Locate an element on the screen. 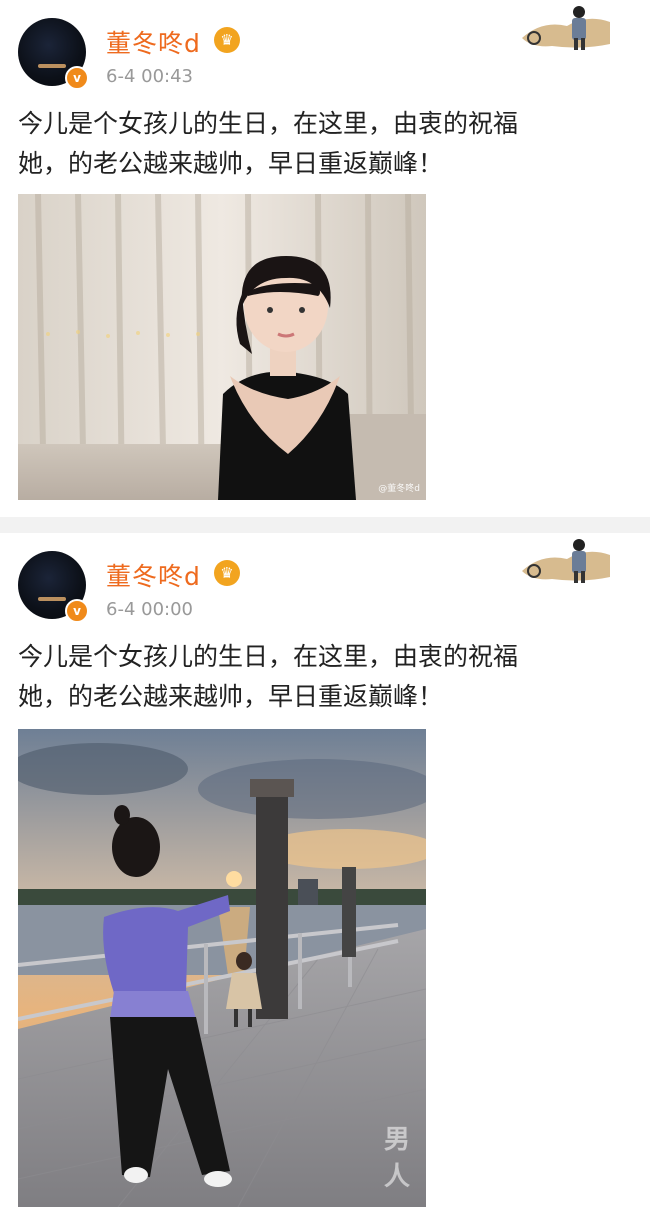 This screenshot has height=1207, width=650. post-time: 6-4 00:43 is located at coordinates (149, 76).